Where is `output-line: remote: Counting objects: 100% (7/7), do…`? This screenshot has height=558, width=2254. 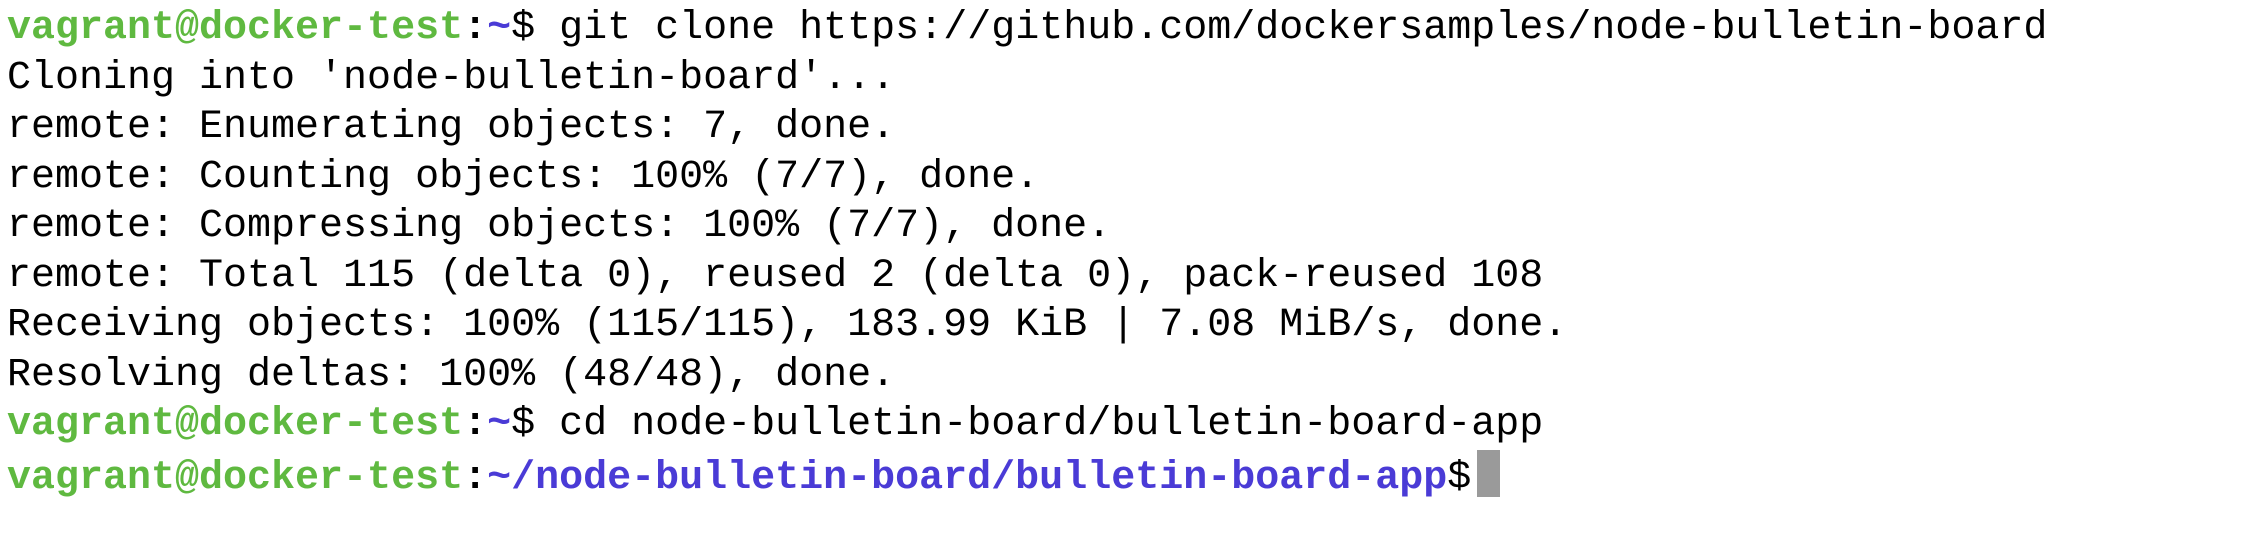 output-line: remote: Counting objects: 100% (7/7), do… is located at coordinates (523, 177).